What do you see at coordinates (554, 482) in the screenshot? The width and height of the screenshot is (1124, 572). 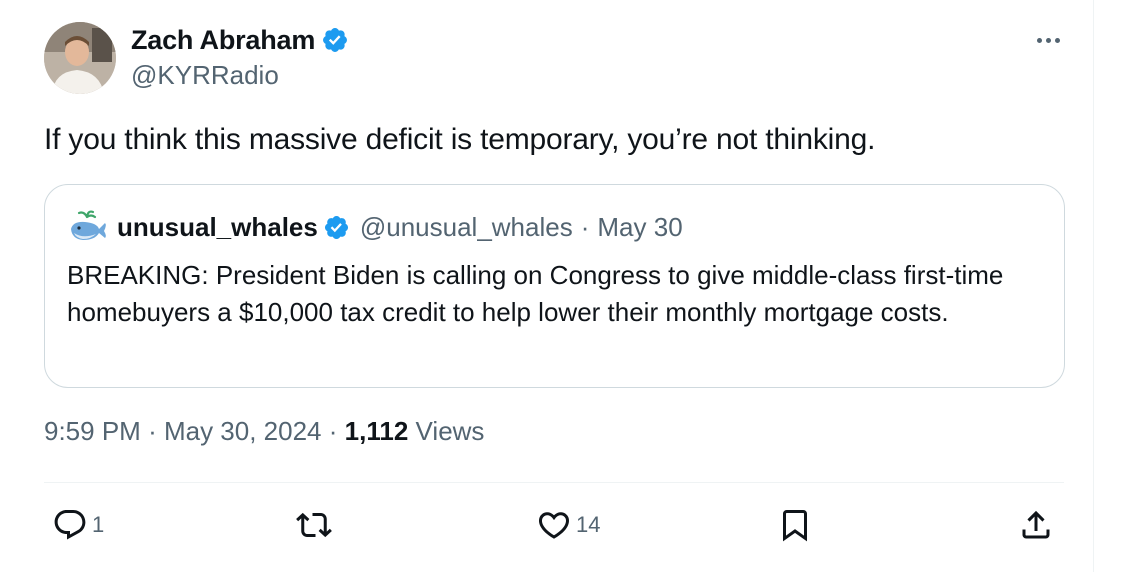 I see `divider` at bounding box center [554, 482].